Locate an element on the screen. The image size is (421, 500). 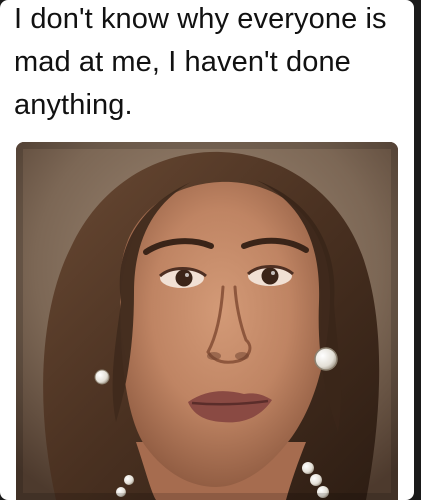
pearl-earring-right is located at coordinates (326, 359).